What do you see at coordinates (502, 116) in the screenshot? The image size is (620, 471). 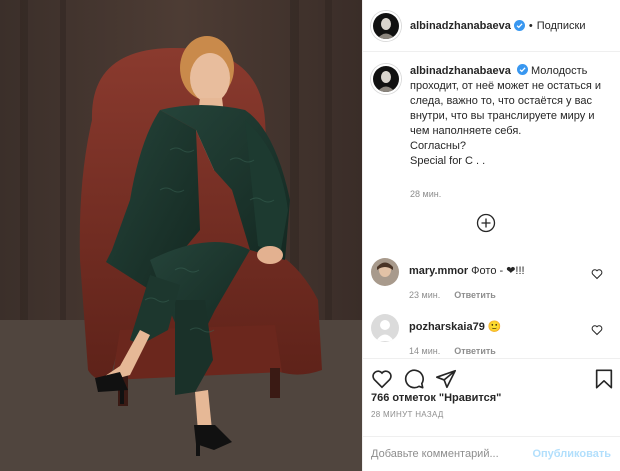 I see `caption-line: внутри, что вы транслируете миру и` at bounding box center [502, 116].